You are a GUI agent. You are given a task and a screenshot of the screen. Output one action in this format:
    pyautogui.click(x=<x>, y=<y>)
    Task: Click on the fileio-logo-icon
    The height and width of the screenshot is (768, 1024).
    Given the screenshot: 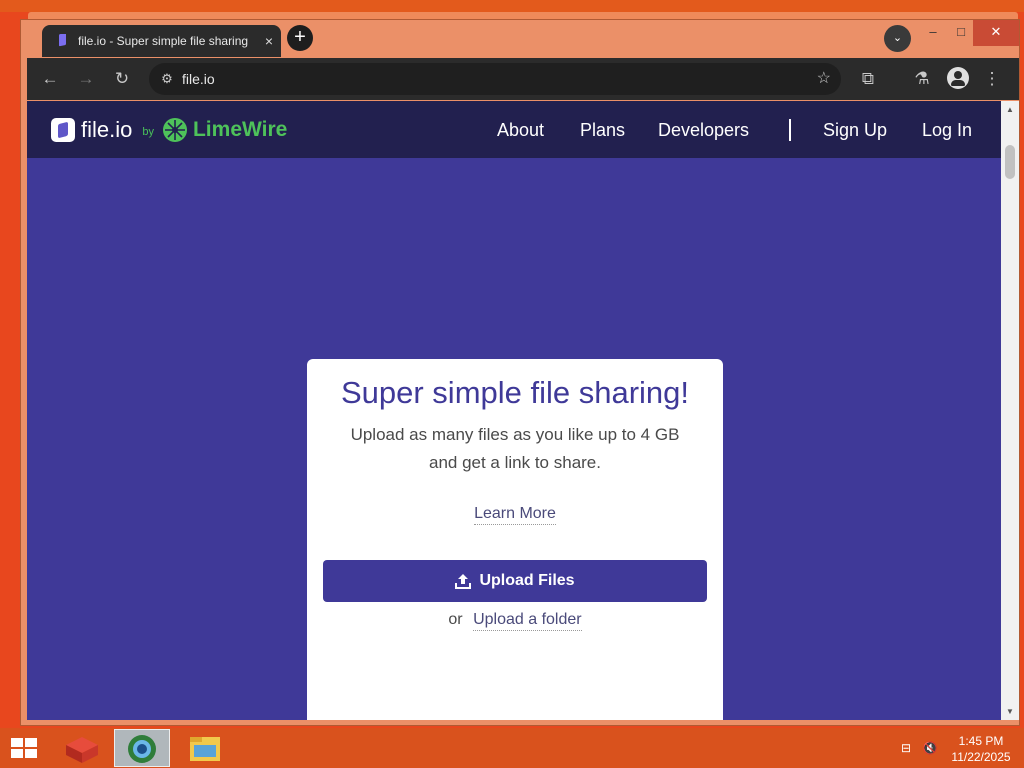 What is the action you would take?
    pyautogui.click(x=63, y=130)
    